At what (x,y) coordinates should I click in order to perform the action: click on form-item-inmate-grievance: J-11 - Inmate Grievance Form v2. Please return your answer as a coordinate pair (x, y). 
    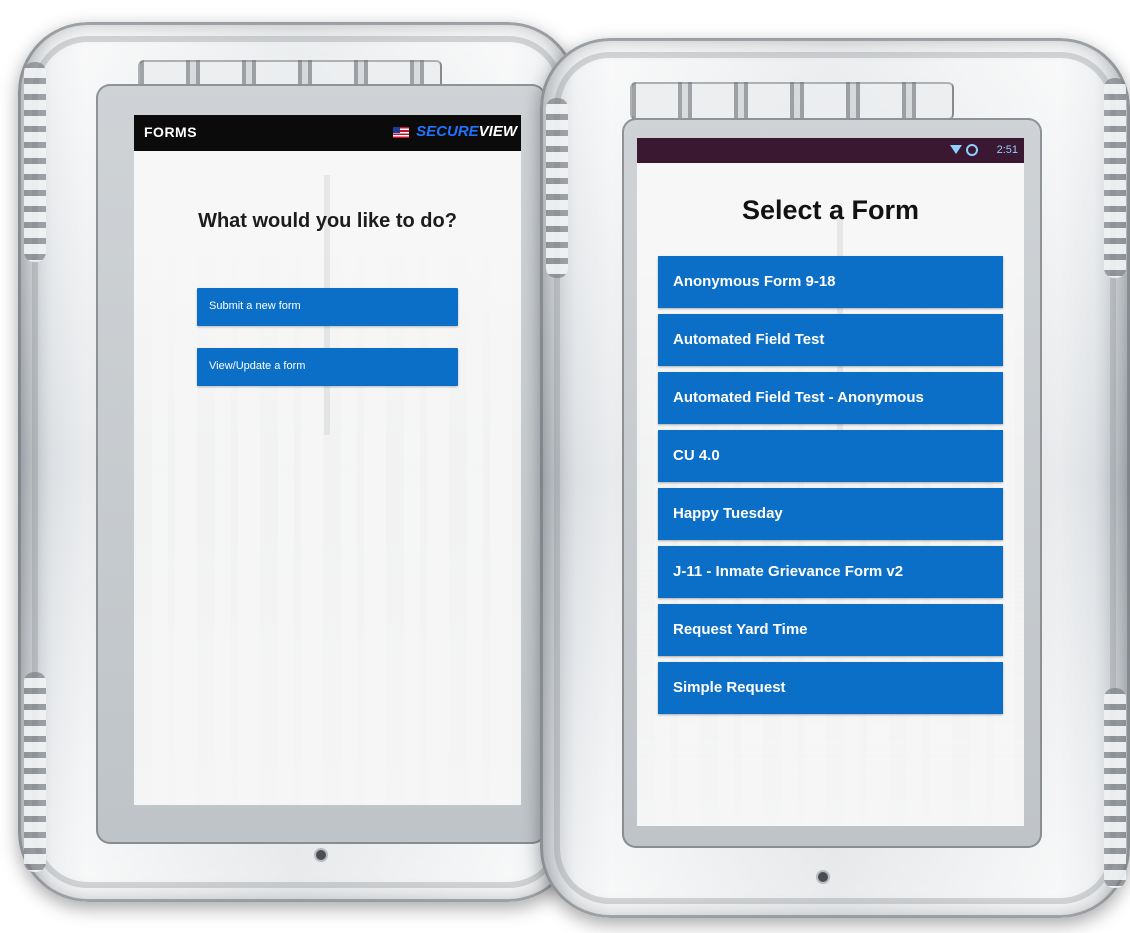
    Looking at the image, I should click on (830, 572).